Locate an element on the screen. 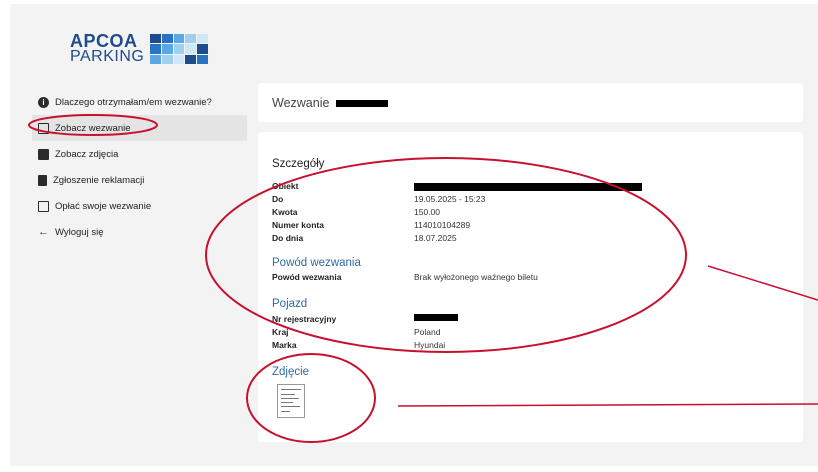 The image size is (818, 472). redacted-plate-value is located at coordinates (436, 318).